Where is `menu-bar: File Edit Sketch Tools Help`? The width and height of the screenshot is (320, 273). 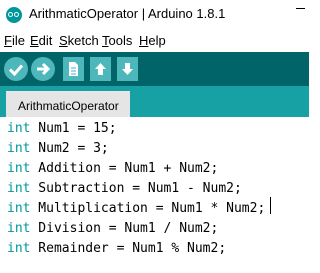 menu-bar: File Edit Sketch Tools Help is located at coordinates (154, 41).